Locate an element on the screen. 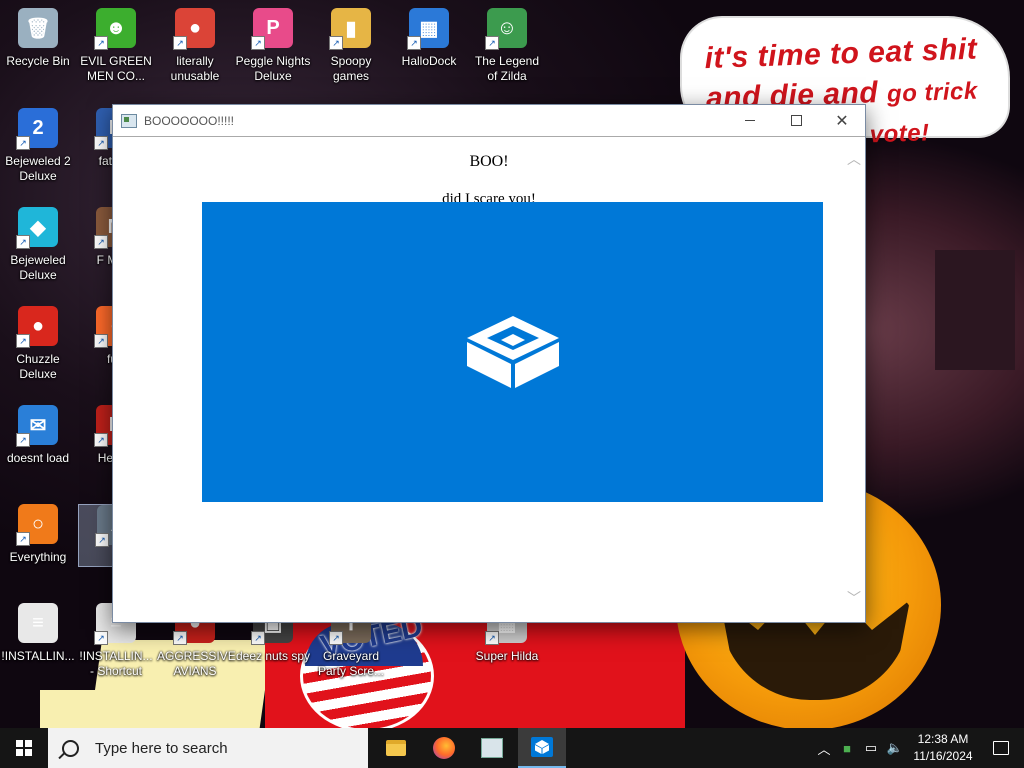 The image size is (1024, 768). green-men-icon: ☻ ↗ is located at coordinates (115, 29).